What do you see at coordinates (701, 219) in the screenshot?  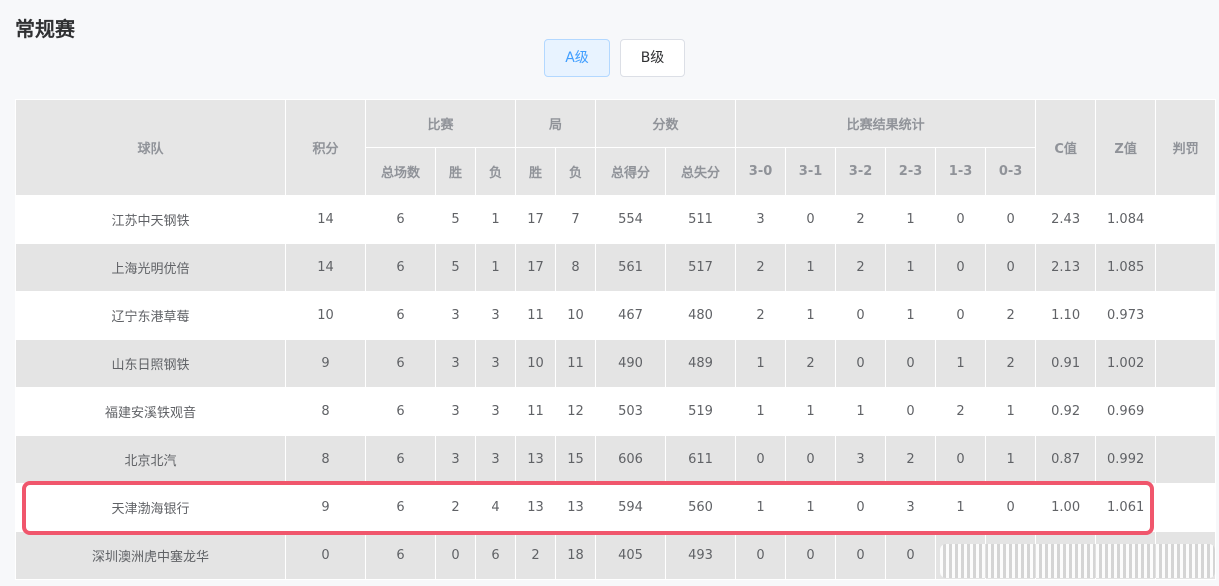 I see `stat-cell: 511` at bounding box center [701, 219].